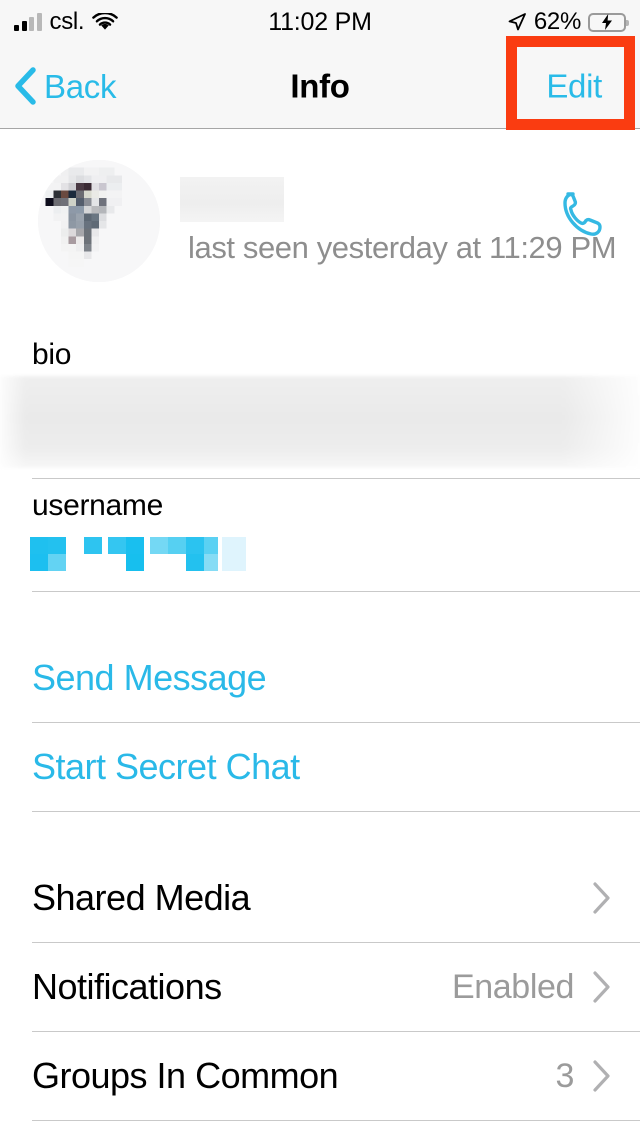 This screenshot has width=640, height=1136. I want to click on profile-name-redacted, so click(232, 199).